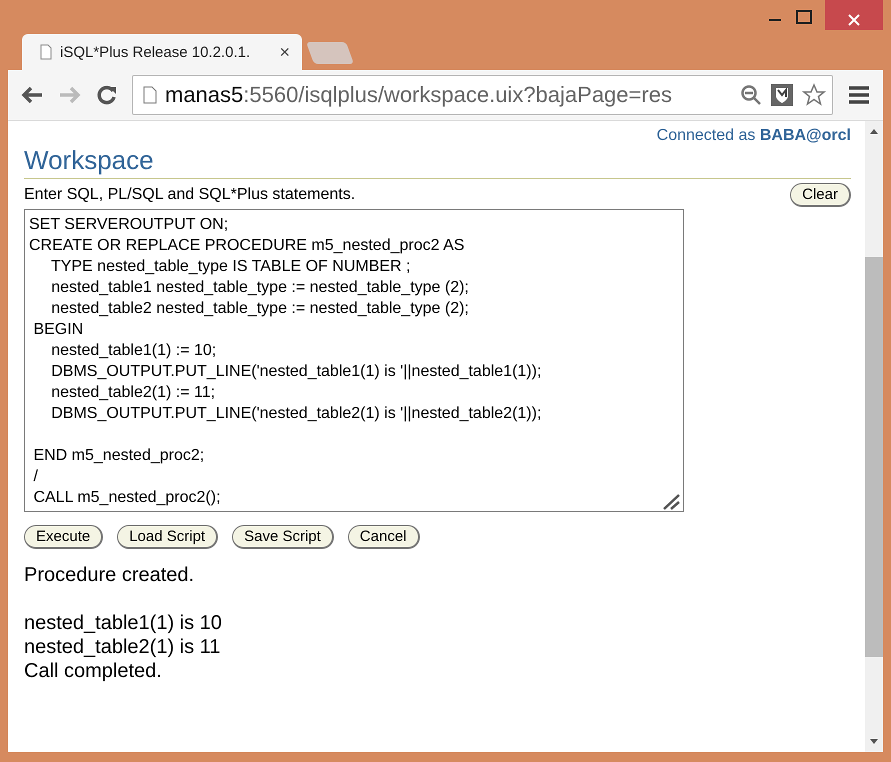  What do you see at coordinates (123, 623) in the screenshot?
I see `output-line: nested_table1(1) is 10` at bounding box center [123, 623].